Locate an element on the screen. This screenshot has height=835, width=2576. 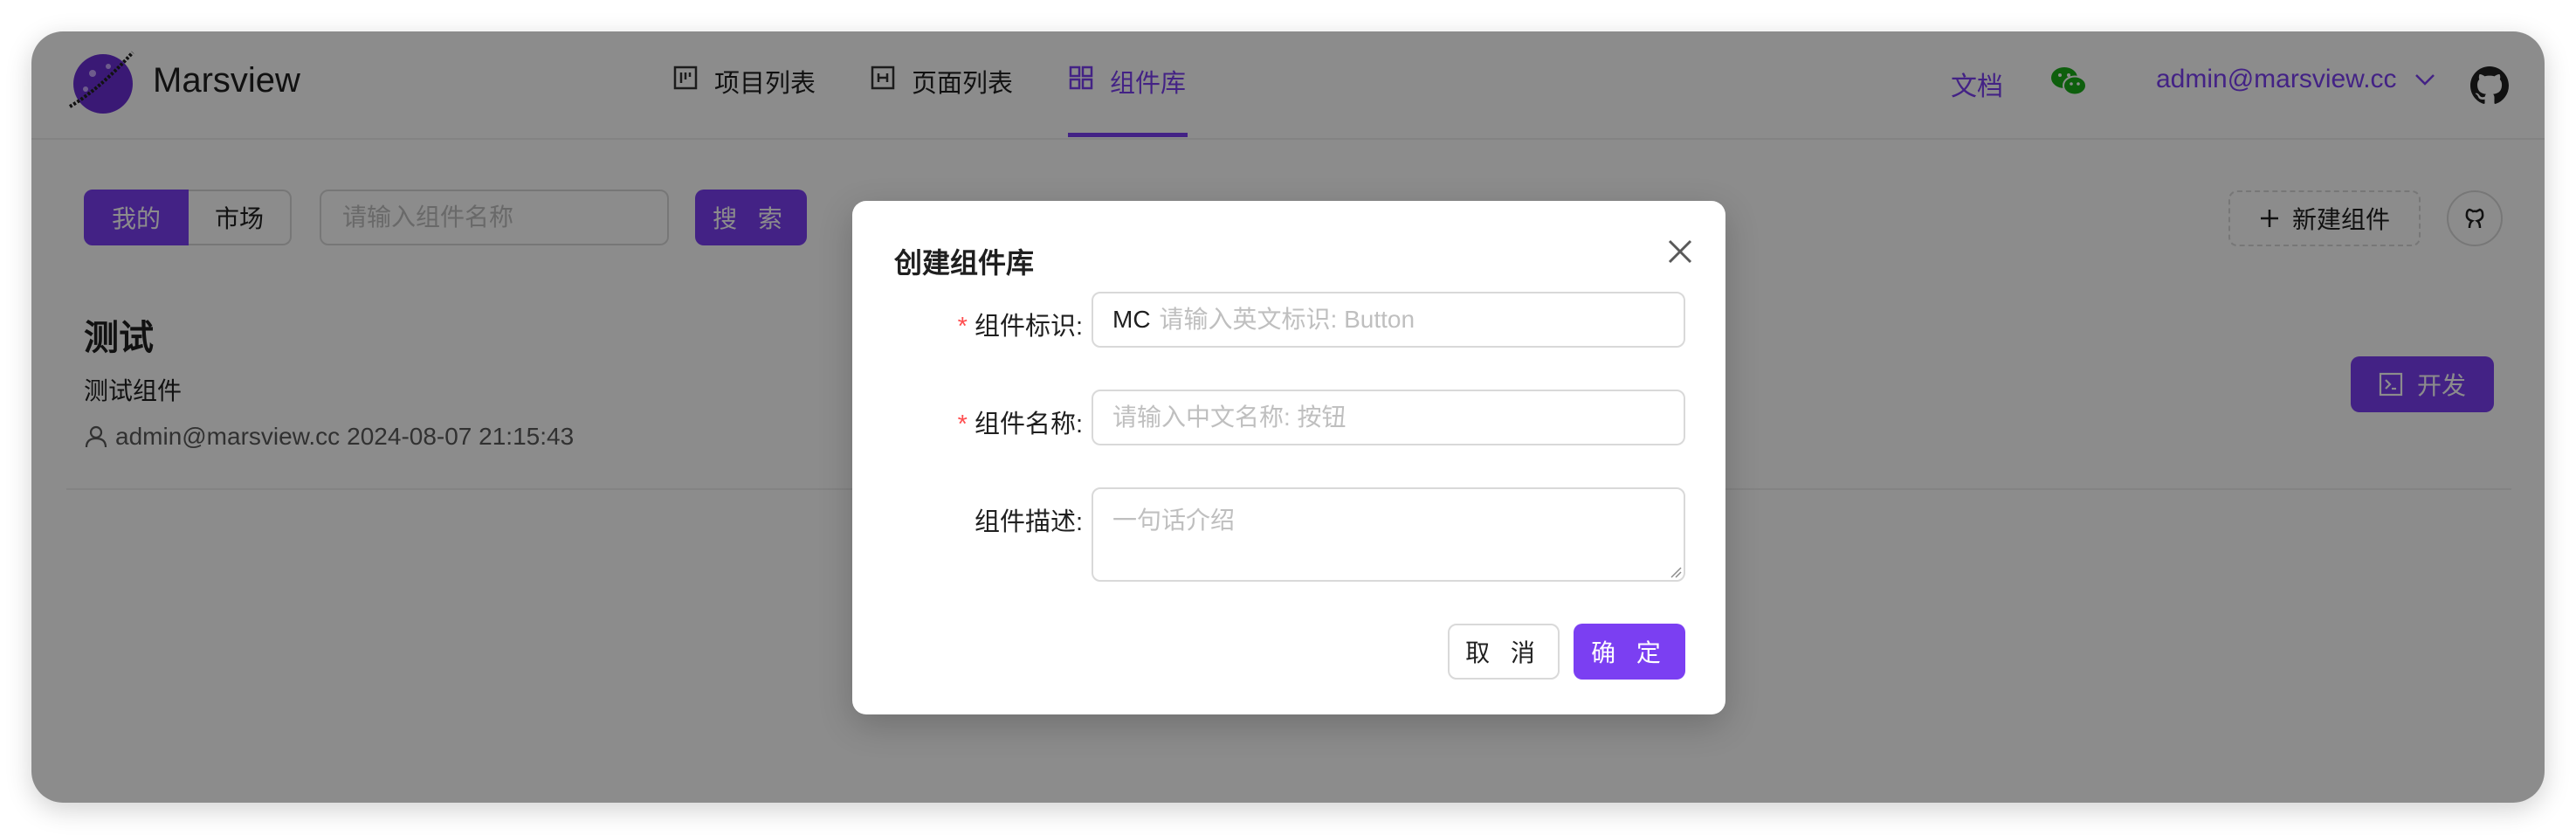
description-textarea is located at coordinates (1388, 534).